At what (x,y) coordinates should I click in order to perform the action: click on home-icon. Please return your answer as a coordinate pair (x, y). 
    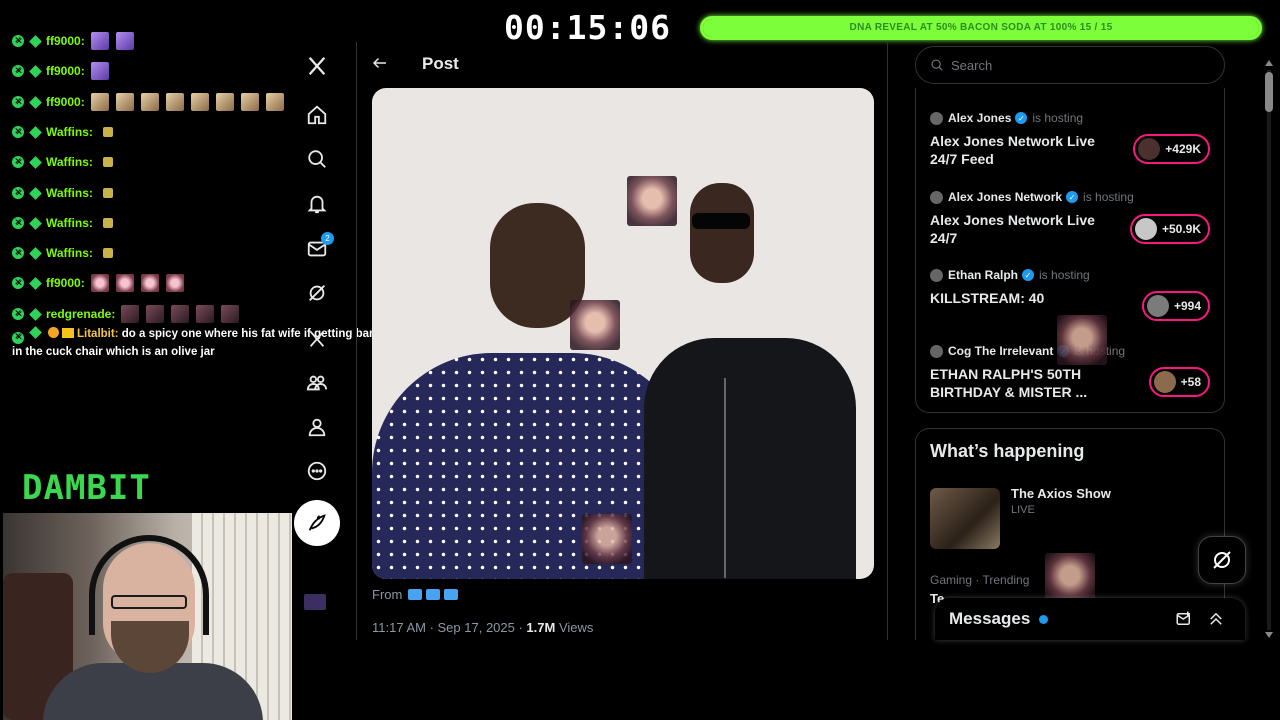
    Looking at the image, I should click on (317, 115).